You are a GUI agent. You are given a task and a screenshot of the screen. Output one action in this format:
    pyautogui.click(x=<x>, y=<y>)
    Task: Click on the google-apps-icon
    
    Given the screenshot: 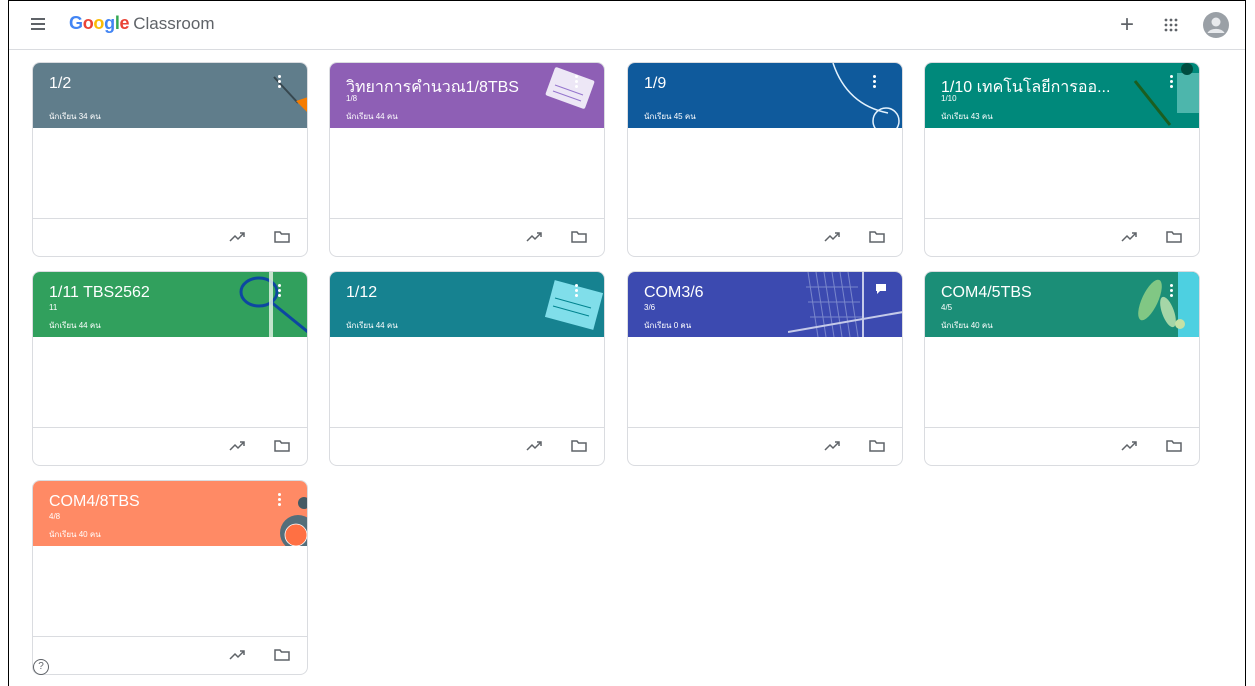 What is the action you would take?
    pyautogui.click(x=1171, y=25)
    